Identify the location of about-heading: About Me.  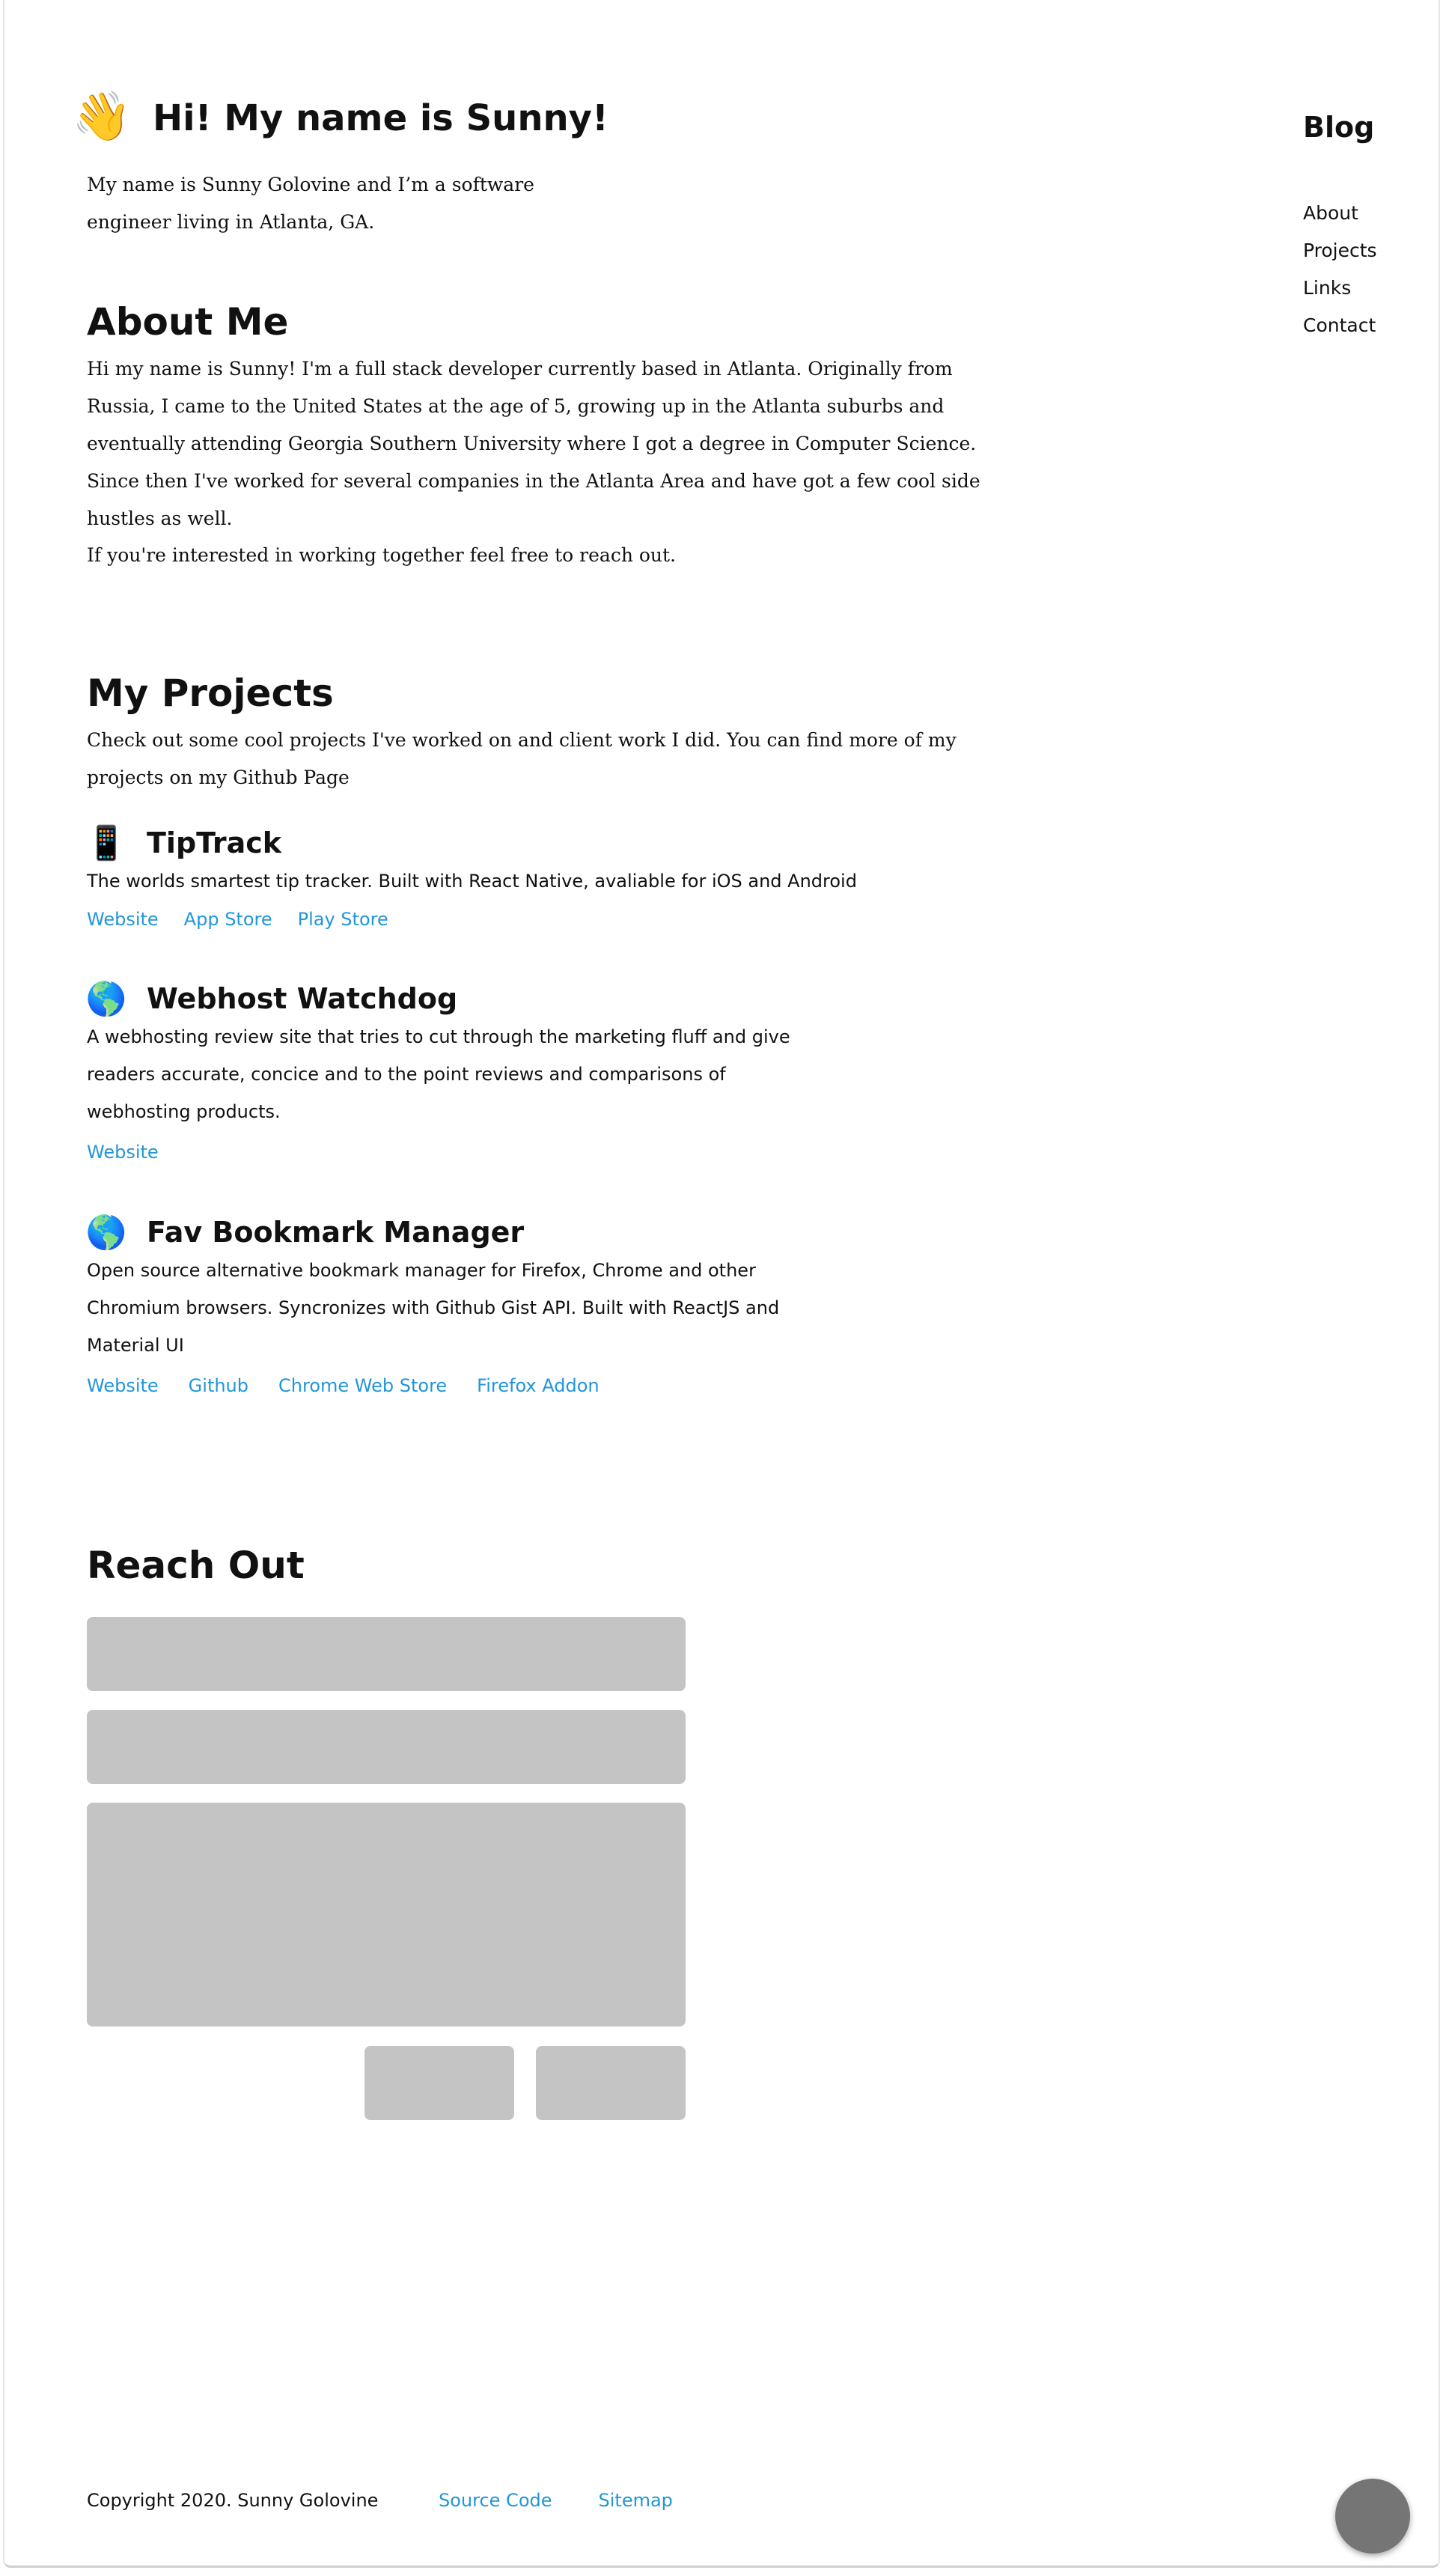
(188, 322).